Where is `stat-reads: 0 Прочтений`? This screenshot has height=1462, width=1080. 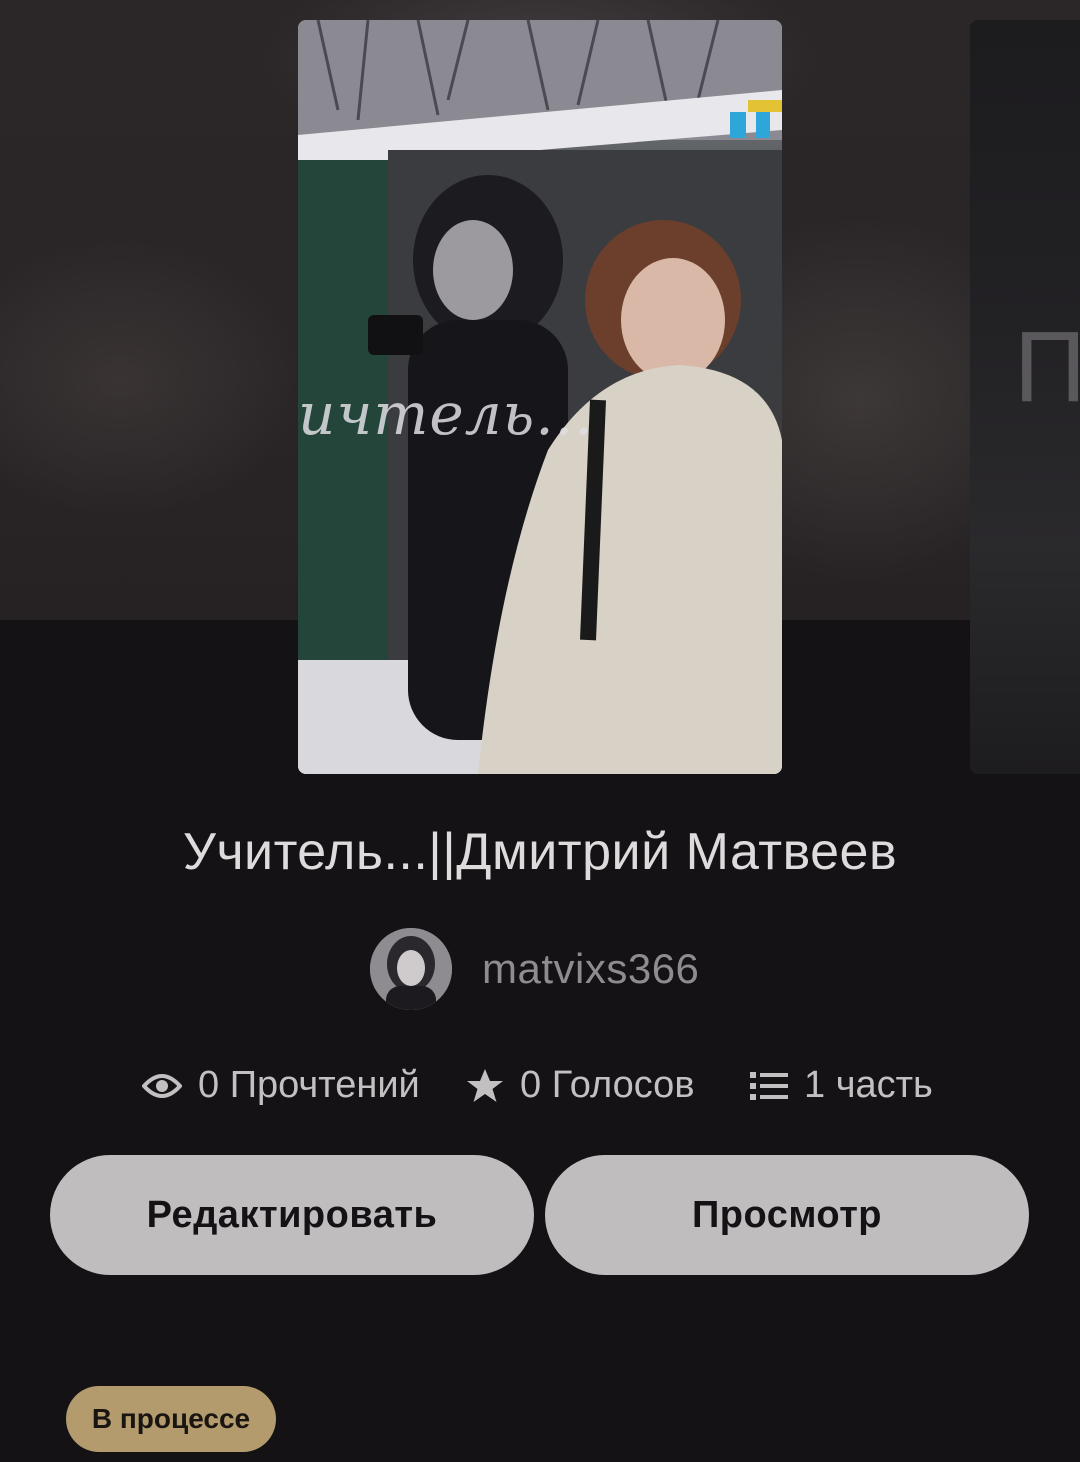 stat-reads: 0 Прочтений is located at coordinates (281, 1085).